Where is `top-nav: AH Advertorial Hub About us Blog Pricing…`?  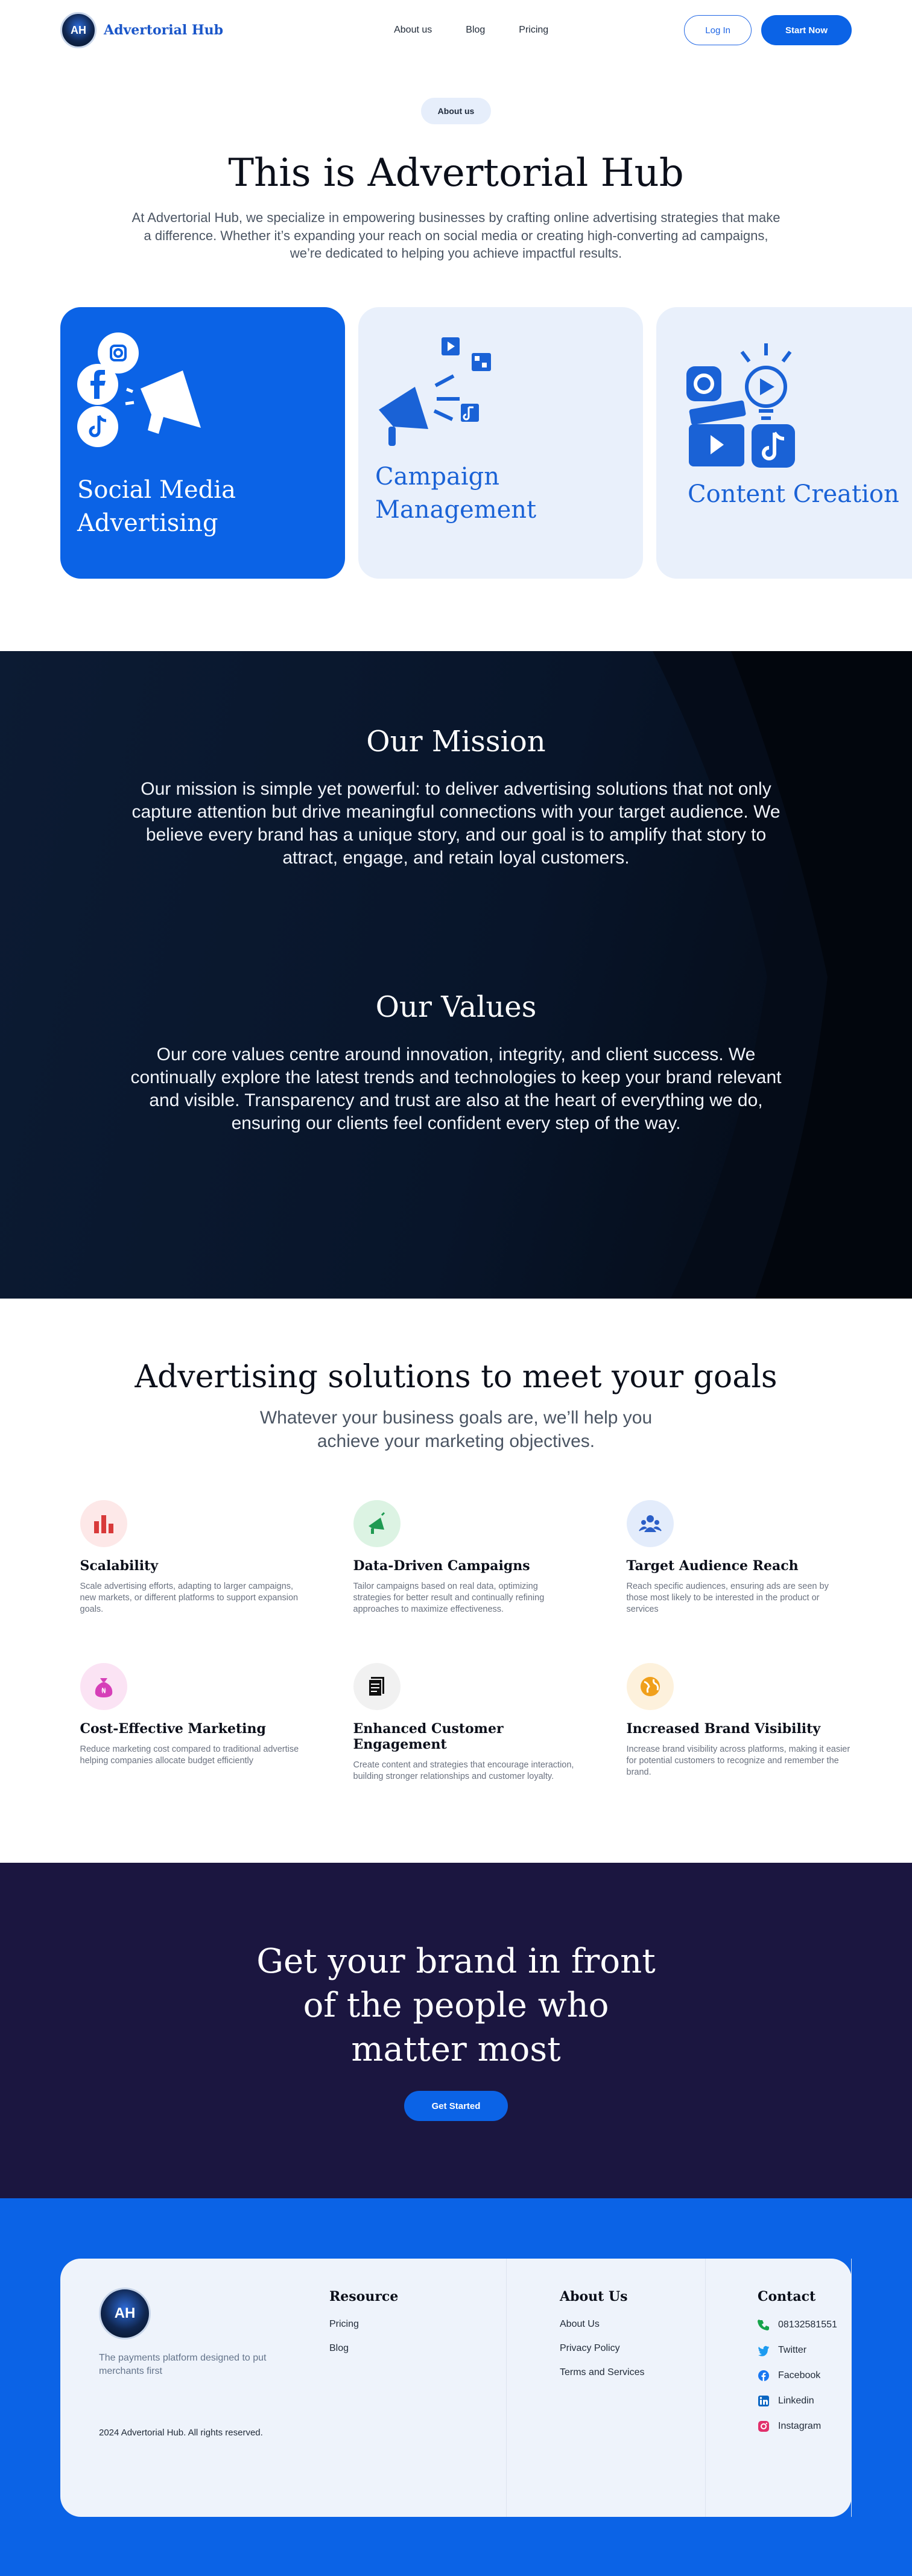 top-nav: AH Advertorial Hub About us Blog Pricing… is located at coordinates (456, 30).